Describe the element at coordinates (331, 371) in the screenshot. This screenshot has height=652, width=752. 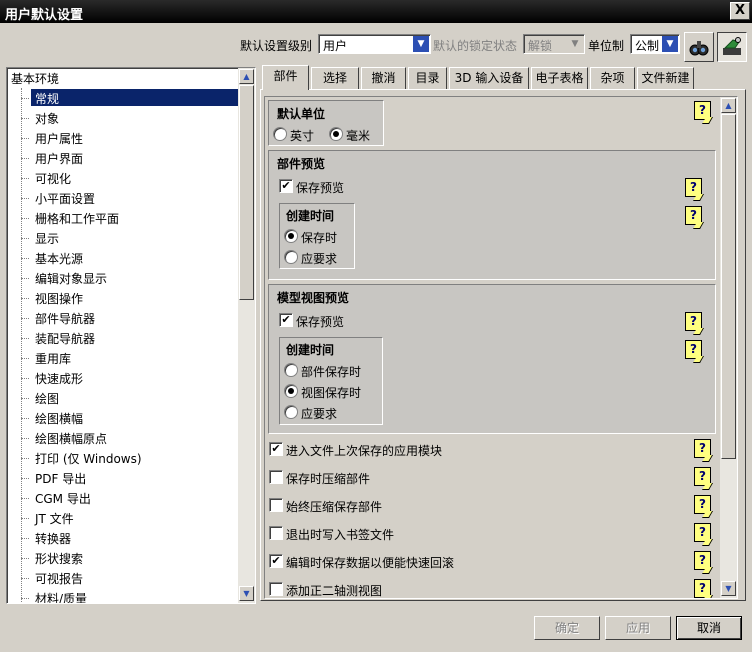
I see `view-part-save-radio: 部件保存时` at that location.